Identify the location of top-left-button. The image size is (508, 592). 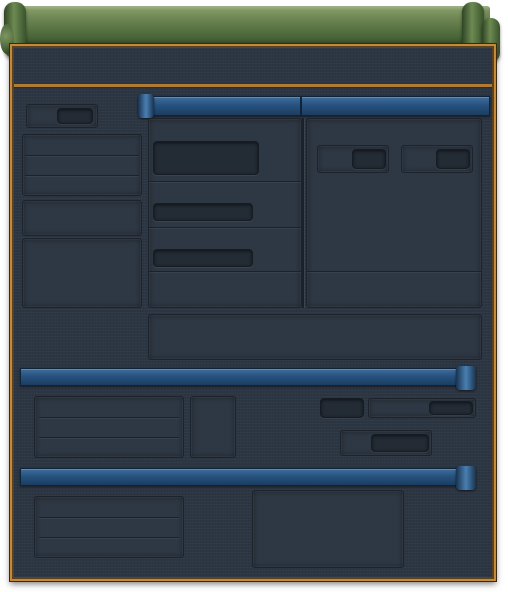
(62, 116).